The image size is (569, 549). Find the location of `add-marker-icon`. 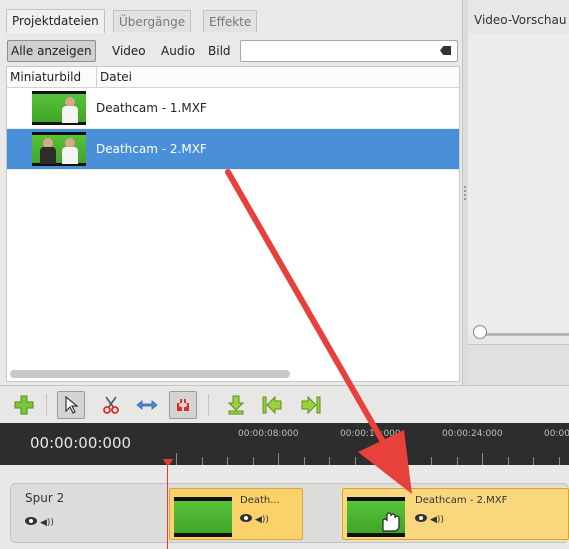

add-marker-icon is located at coordinates (236, 405).